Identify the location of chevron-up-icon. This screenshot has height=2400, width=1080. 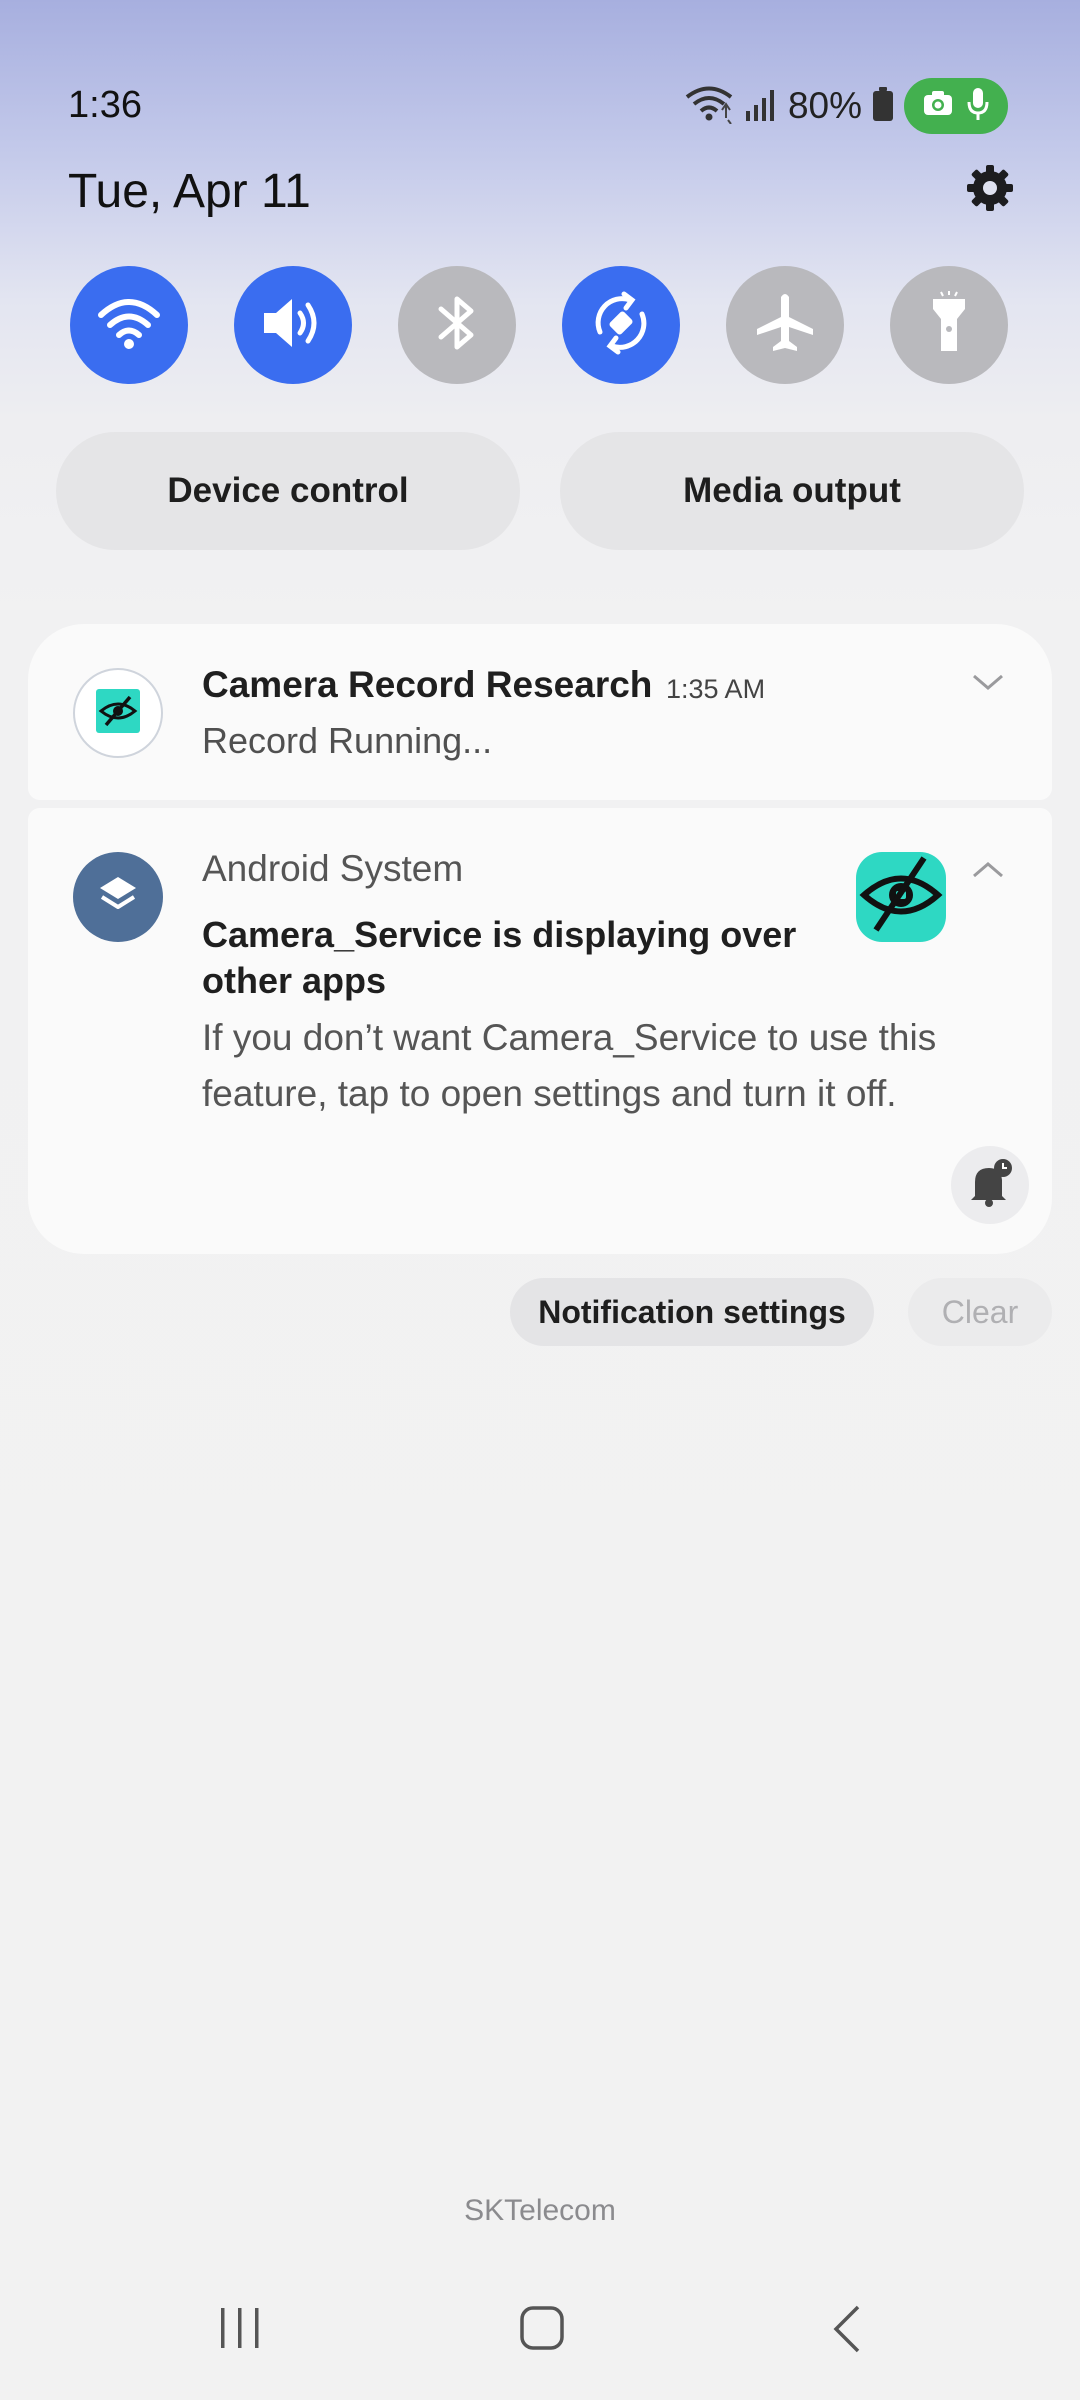
(988, 873).